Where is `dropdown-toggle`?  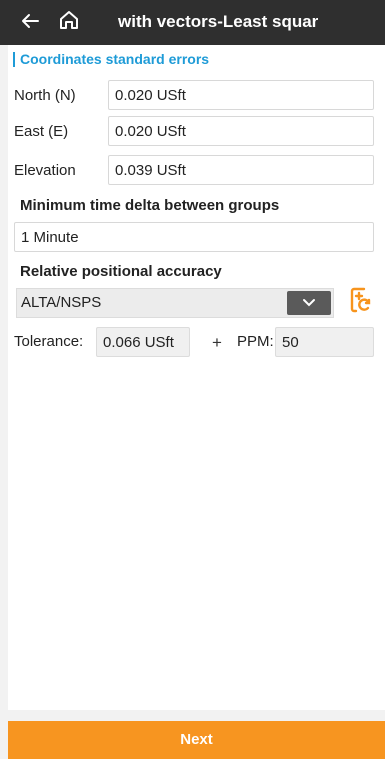 dropdown-toggle is located at coordinates (309, 303).